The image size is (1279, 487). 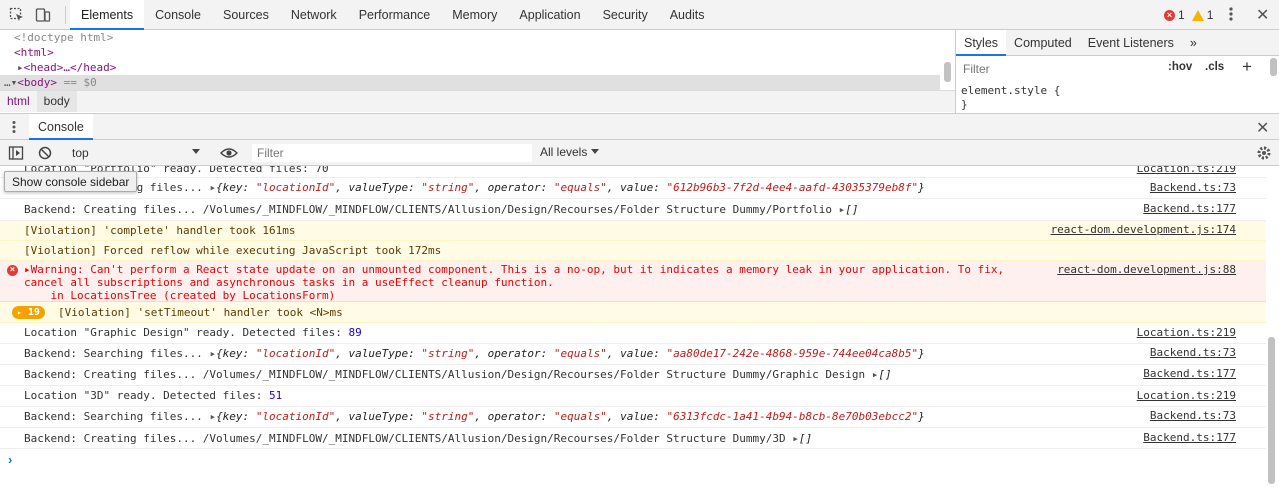 What do you see at coordinates (1273, 67) in the screenshot?
I see `styles-scrollbar` at bounding box center [1273, 67].